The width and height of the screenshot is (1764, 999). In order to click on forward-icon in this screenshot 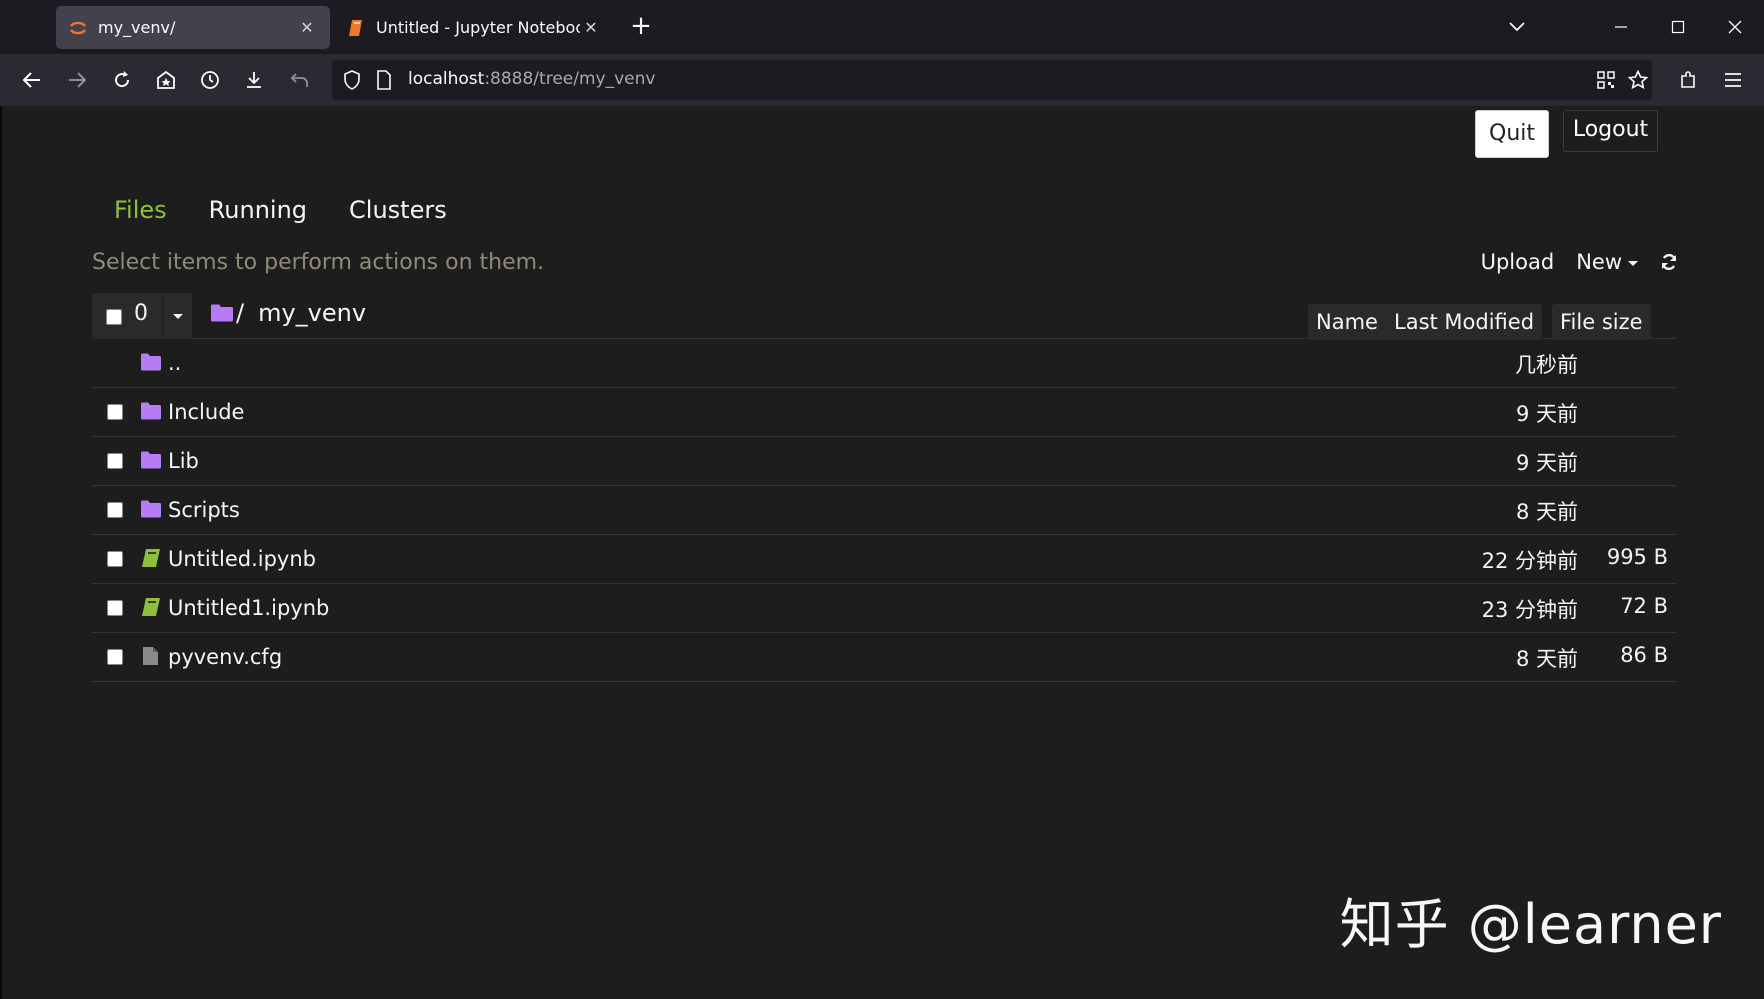, I will do `click(77, 80)`.